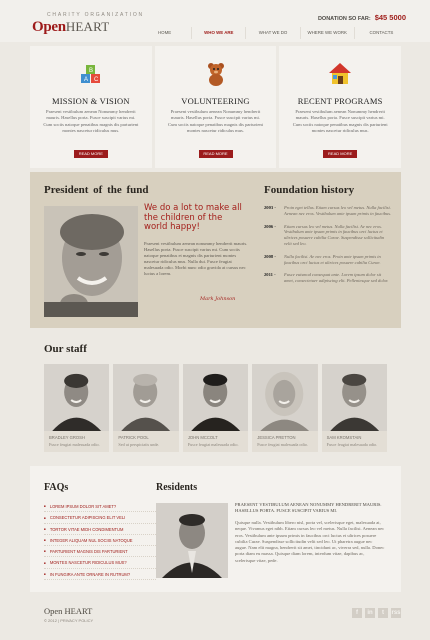  Describe the element at coordinates (270, 207) in the screenshot. I see `history-year: 2003 -` at that location.